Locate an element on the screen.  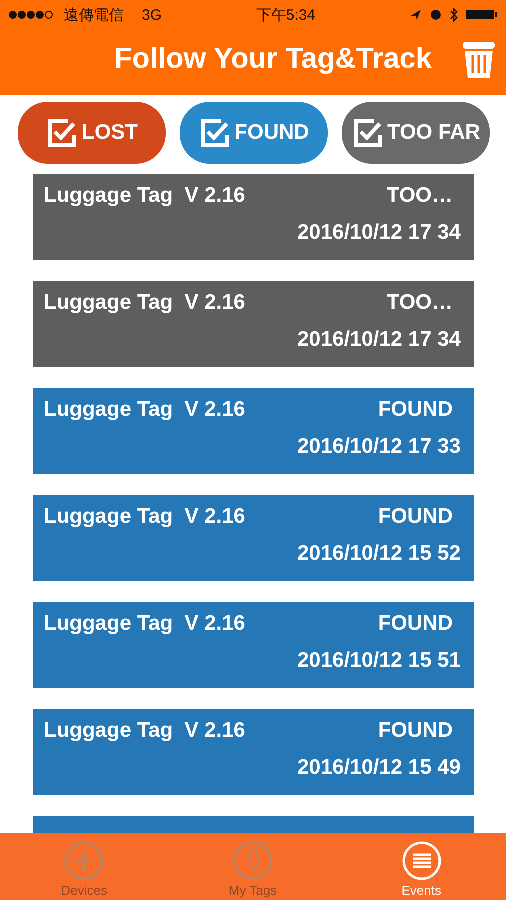
filter-toggle: LOST is located at coordinates (92, 133).